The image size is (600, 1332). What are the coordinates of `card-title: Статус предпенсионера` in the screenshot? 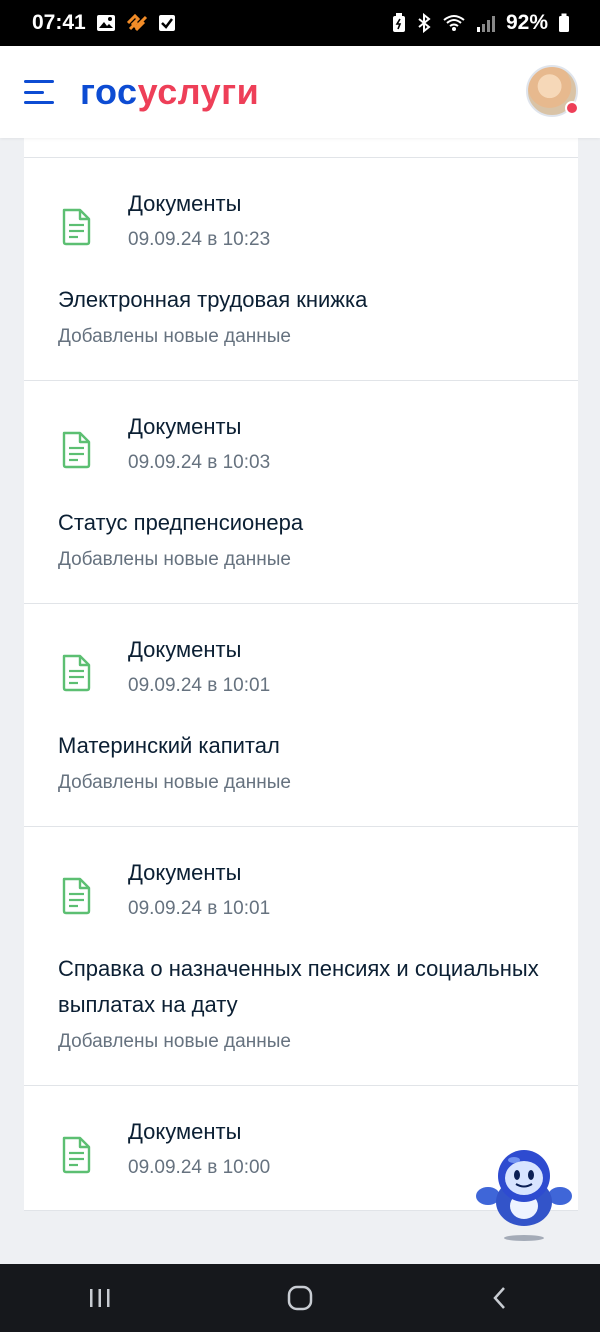 It's located at (181, 522).